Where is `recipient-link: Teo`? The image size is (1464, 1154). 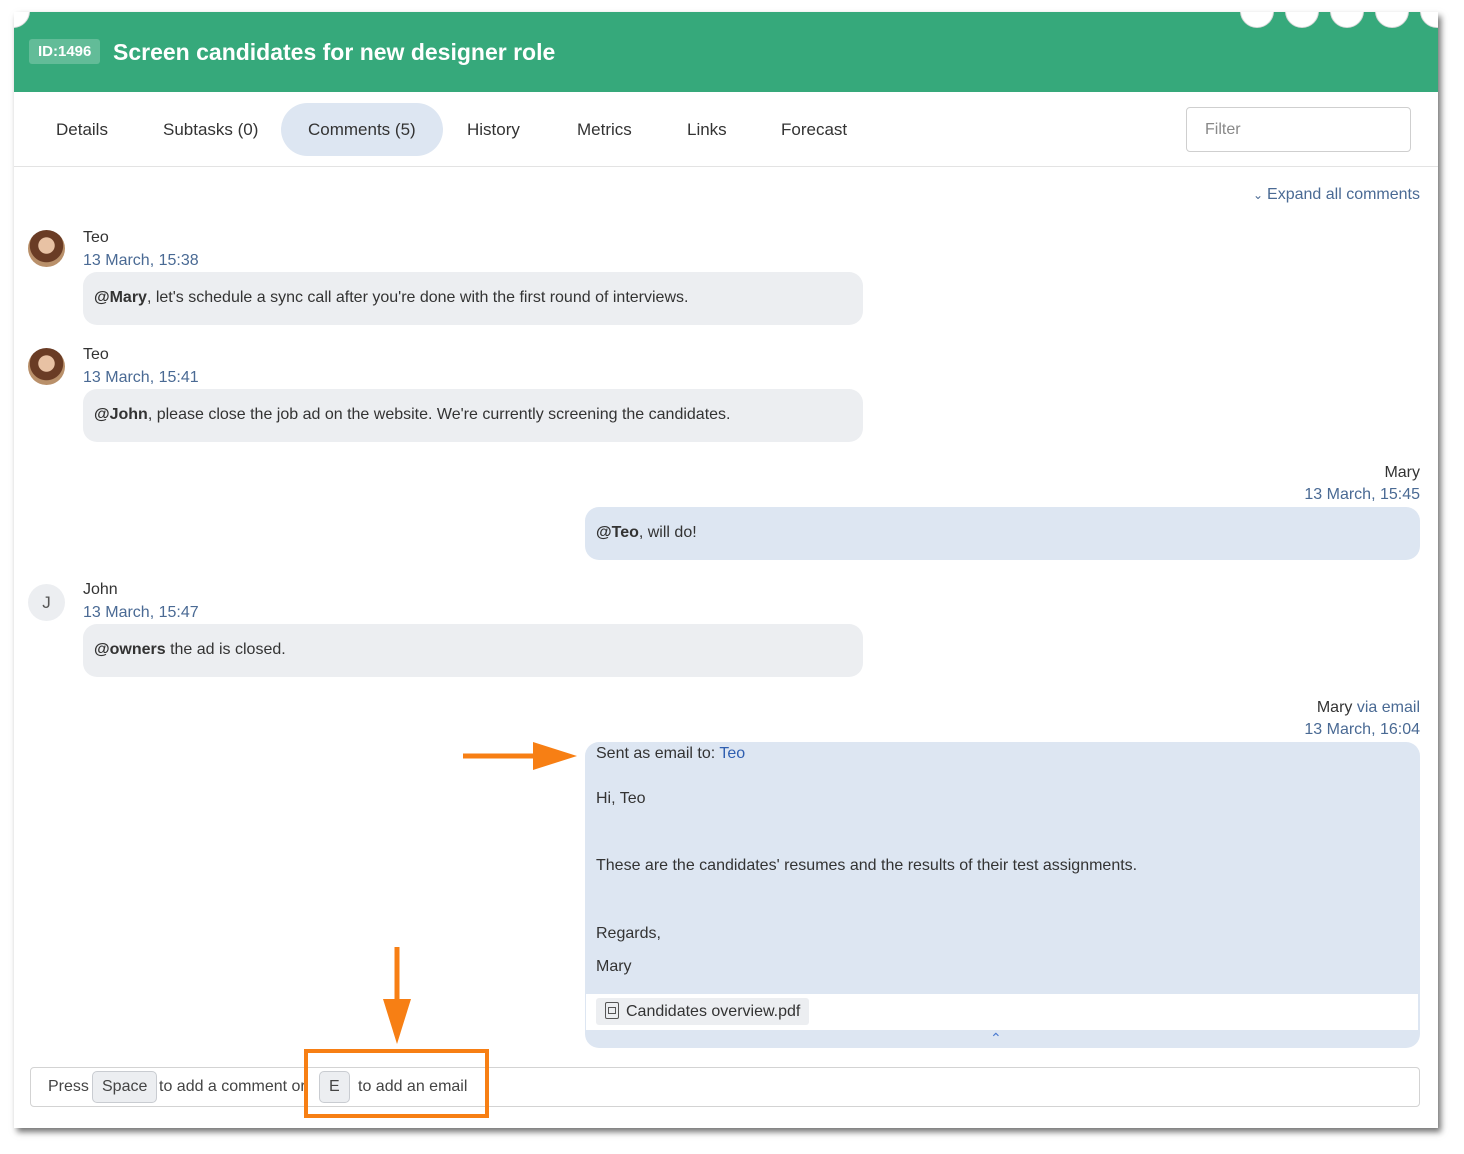
recipient-link: Teo is located at coordinates (732, 753).